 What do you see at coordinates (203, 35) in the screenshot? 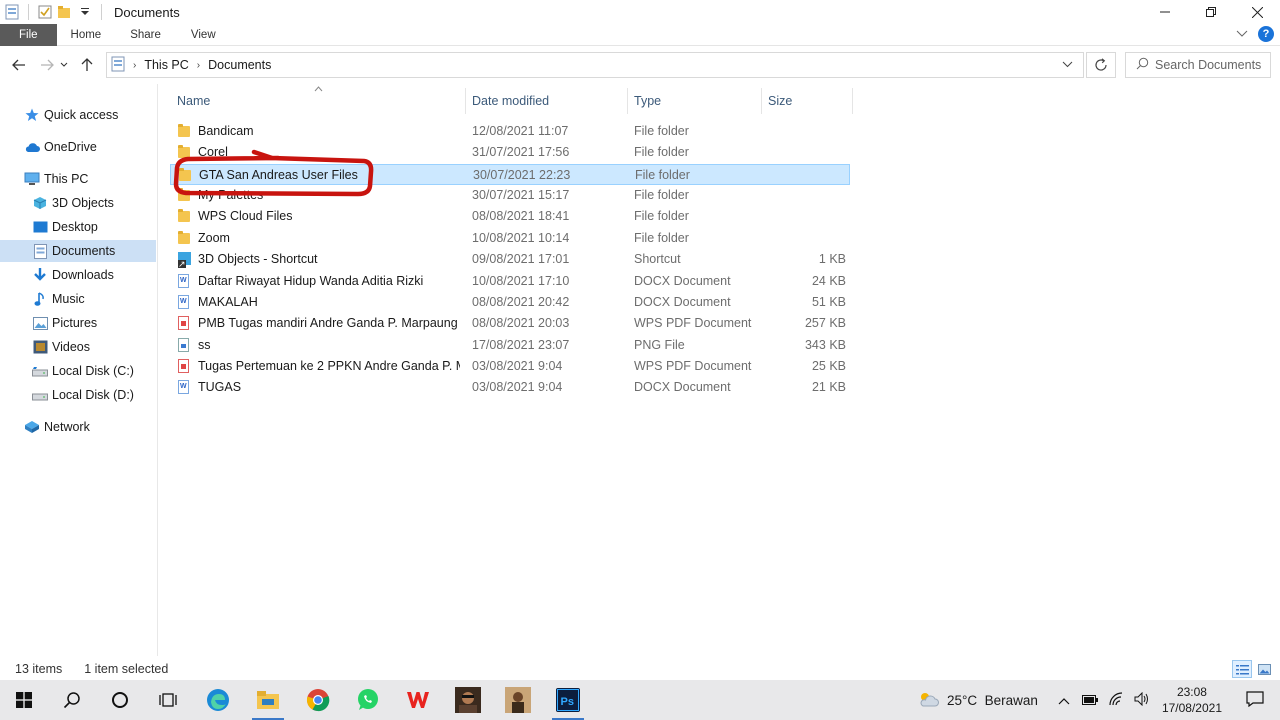
I see `tab-view: View` at bounding box center [203, 35].